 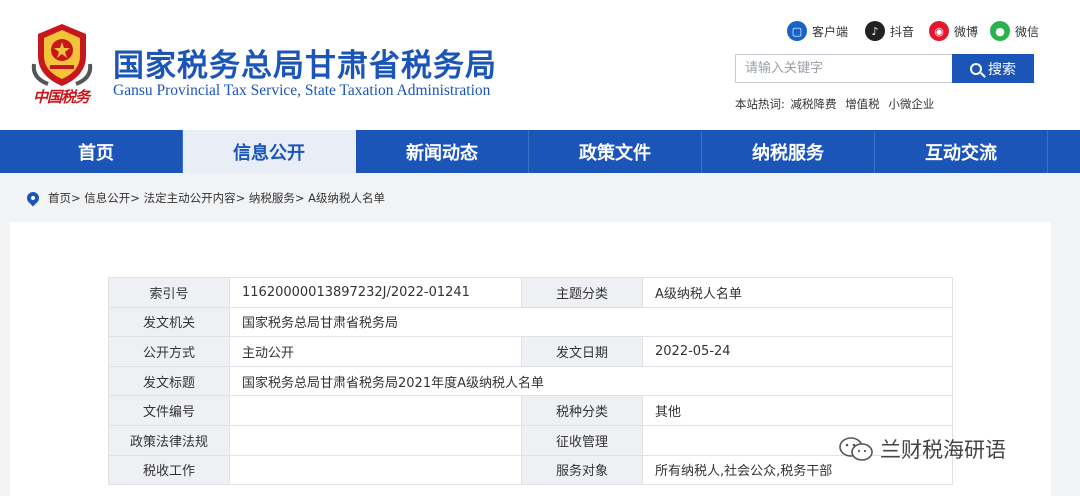 I want to click on meta-label: 征收管理, so click(x=582, y=440).